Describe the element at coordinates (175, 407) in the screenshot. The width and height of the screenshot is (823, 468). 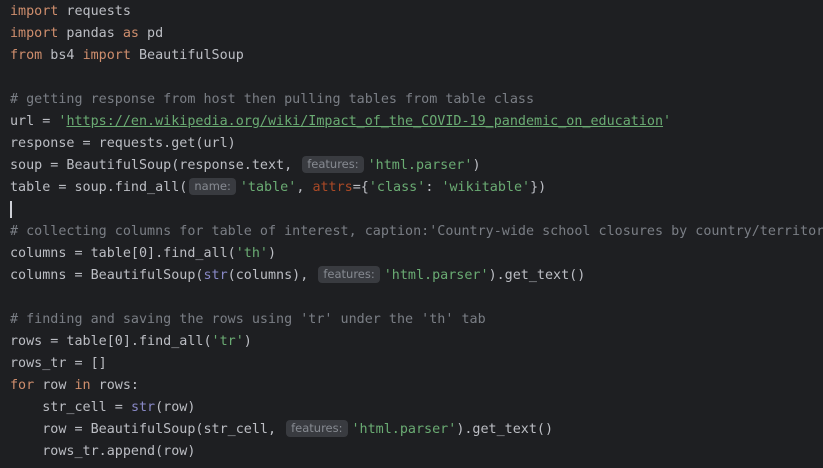
I see `code-text: (row)` at that location.